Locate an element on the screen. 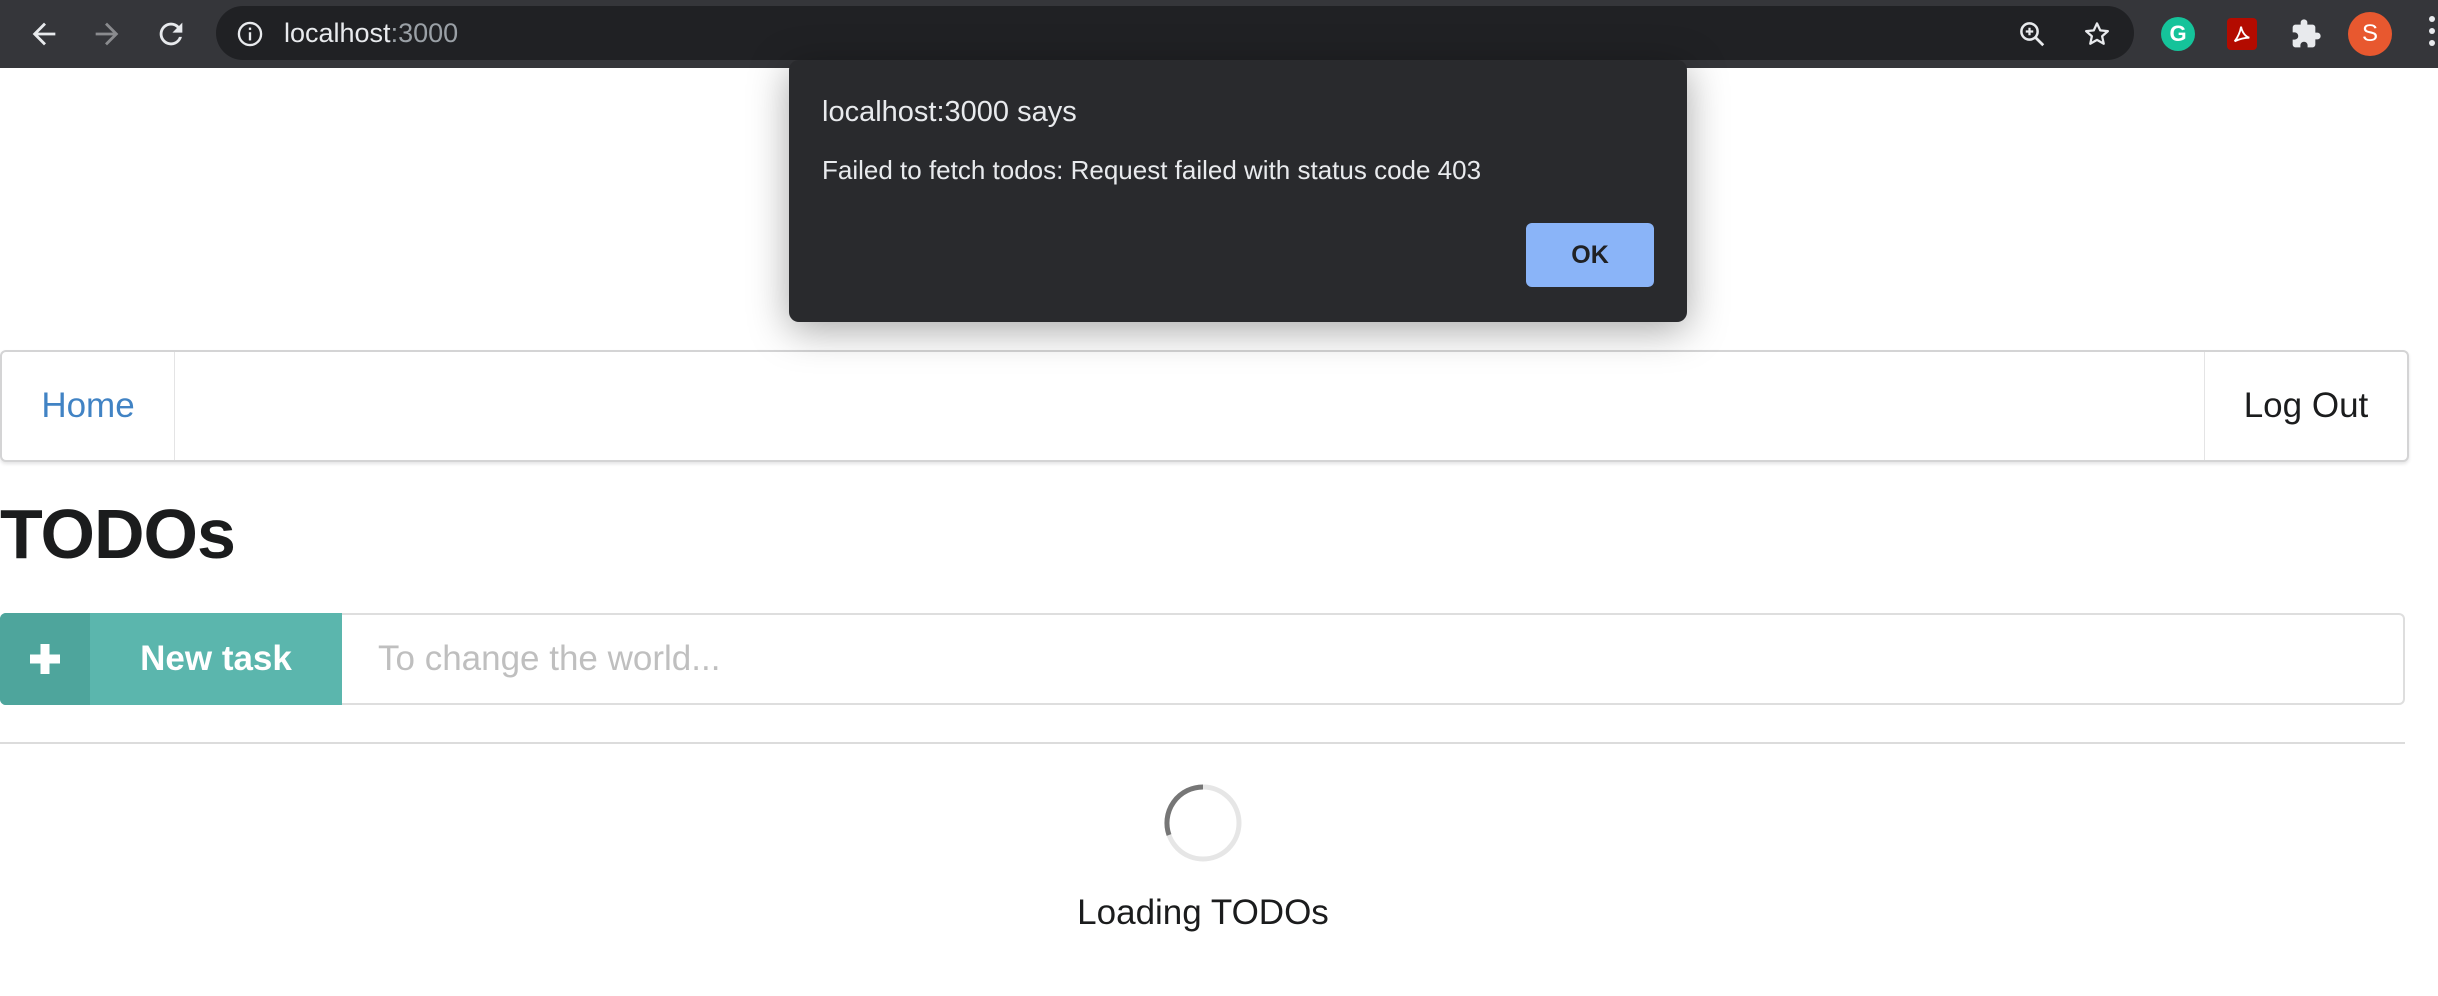  loading-spinner-icon is located at coordinates (1203, 823).